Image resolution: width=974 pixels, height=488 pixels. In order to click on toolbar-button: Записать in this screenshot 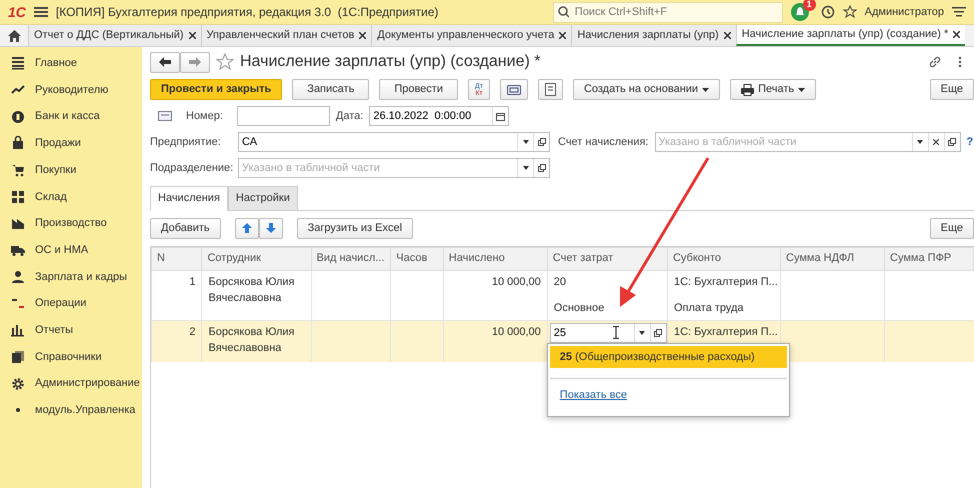, I will do `click(331, 89)`.